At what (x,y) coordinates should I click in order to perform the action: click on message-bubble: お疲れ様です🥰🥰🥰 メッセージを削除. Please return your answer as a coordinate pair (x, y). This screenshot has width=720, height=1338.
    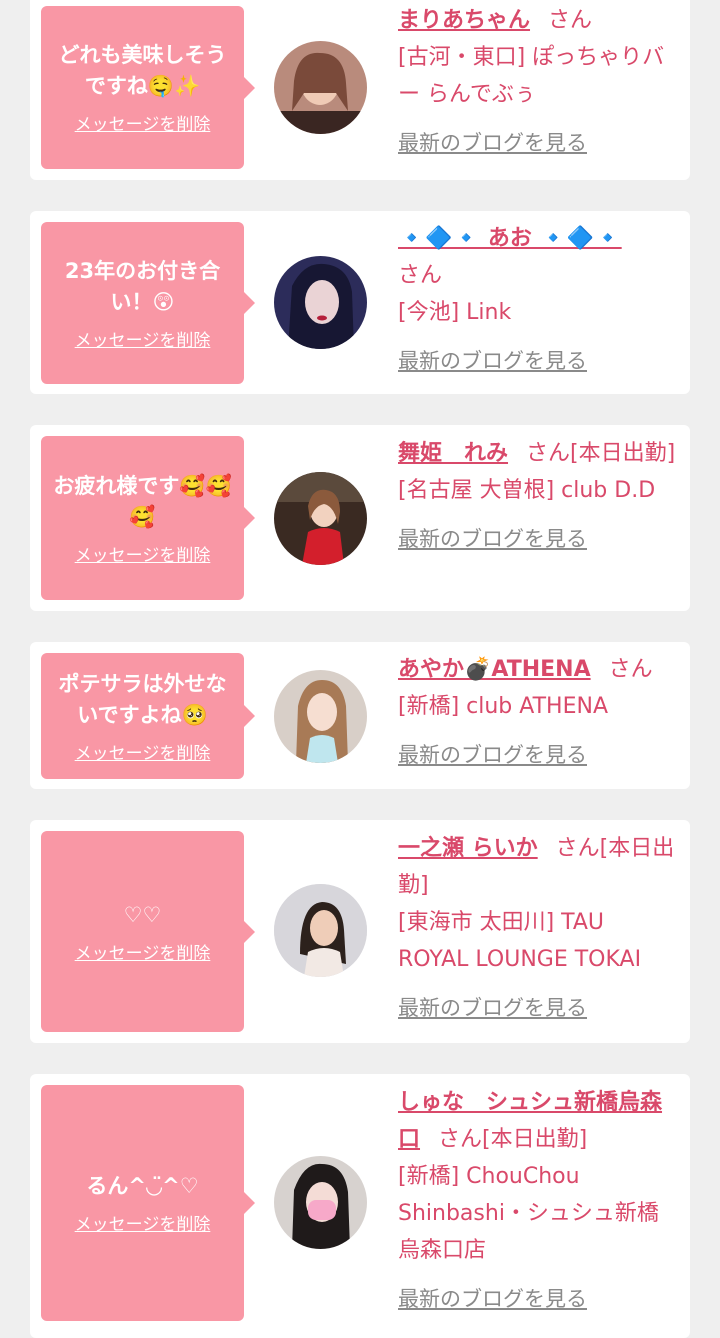
    Looking at the image, I should click on (148, 518).